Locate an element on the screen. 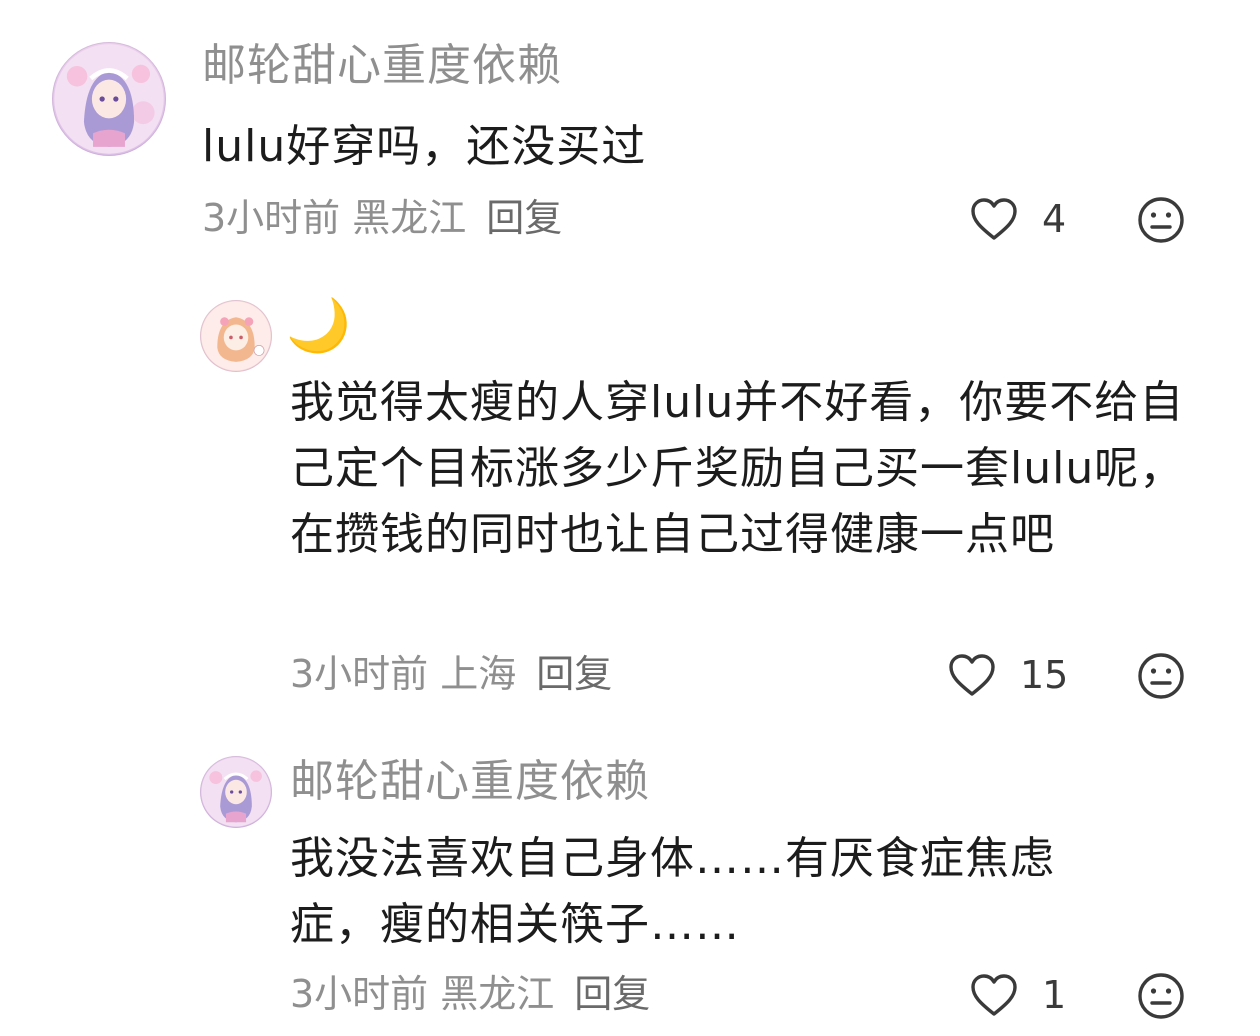 The image size is (1260, 1036). like-button: 4 is located at coordinates (1018, 219).